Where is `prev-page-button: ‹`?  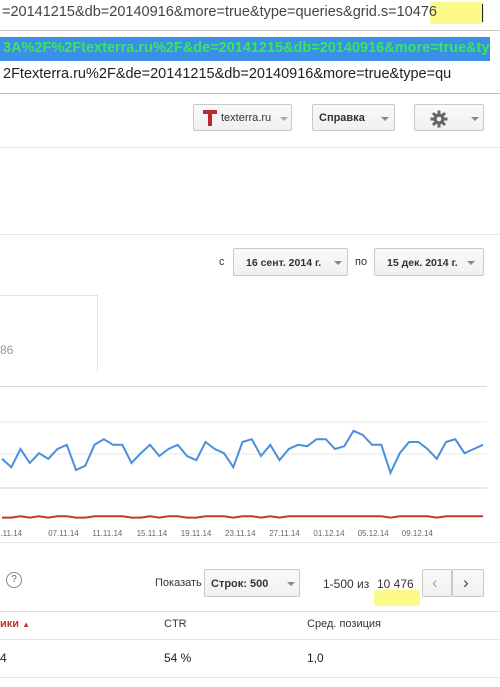
prev-page-button: ‹ is located at coordinates (437, 583).